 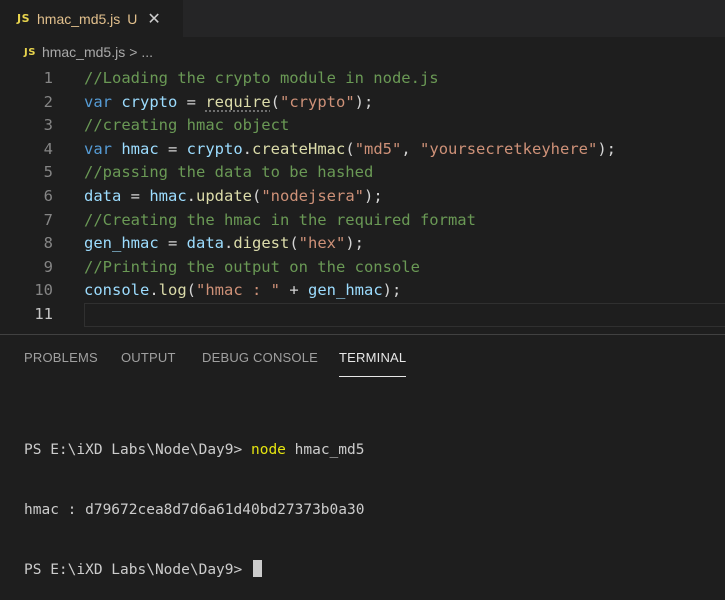 What do you see at coordinates (24, 18) in the screenshot?
I see `javascript-file-icon: JS` at bounding box center [24, 18].